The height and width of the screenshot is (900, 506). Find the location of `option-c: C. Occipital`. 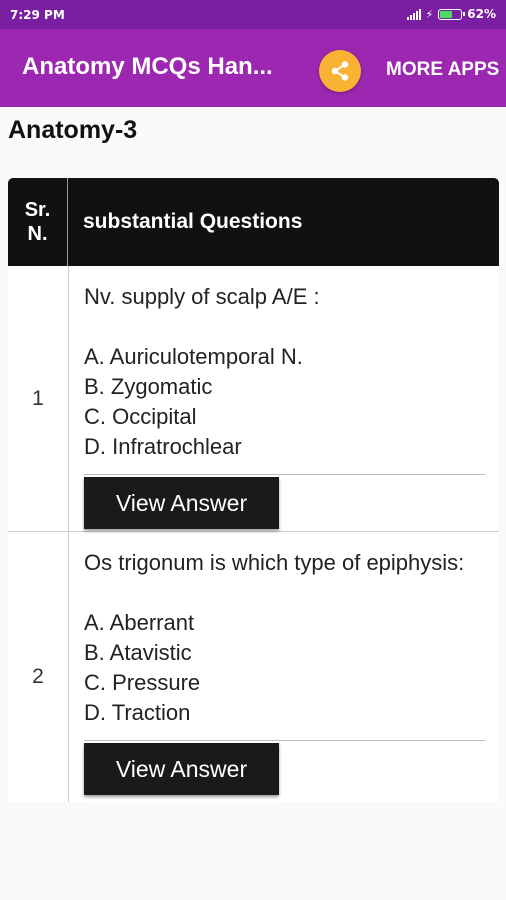

option-c: C. Occipital is located at coordinates (140, 416).